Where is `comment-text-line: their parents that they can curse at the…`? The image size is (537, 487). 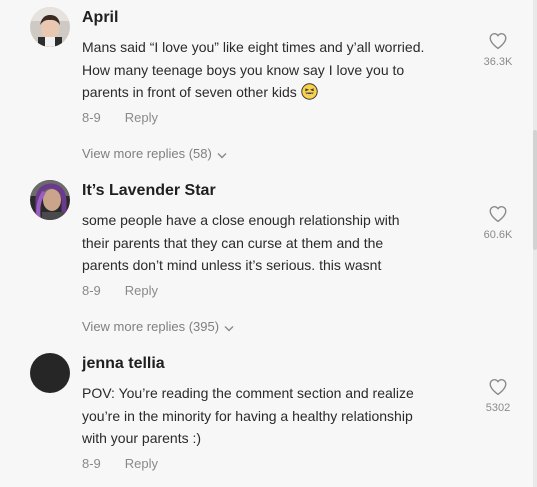 comment-text-line: their parents that they can curse at the… is located at coordinates (233, 242).